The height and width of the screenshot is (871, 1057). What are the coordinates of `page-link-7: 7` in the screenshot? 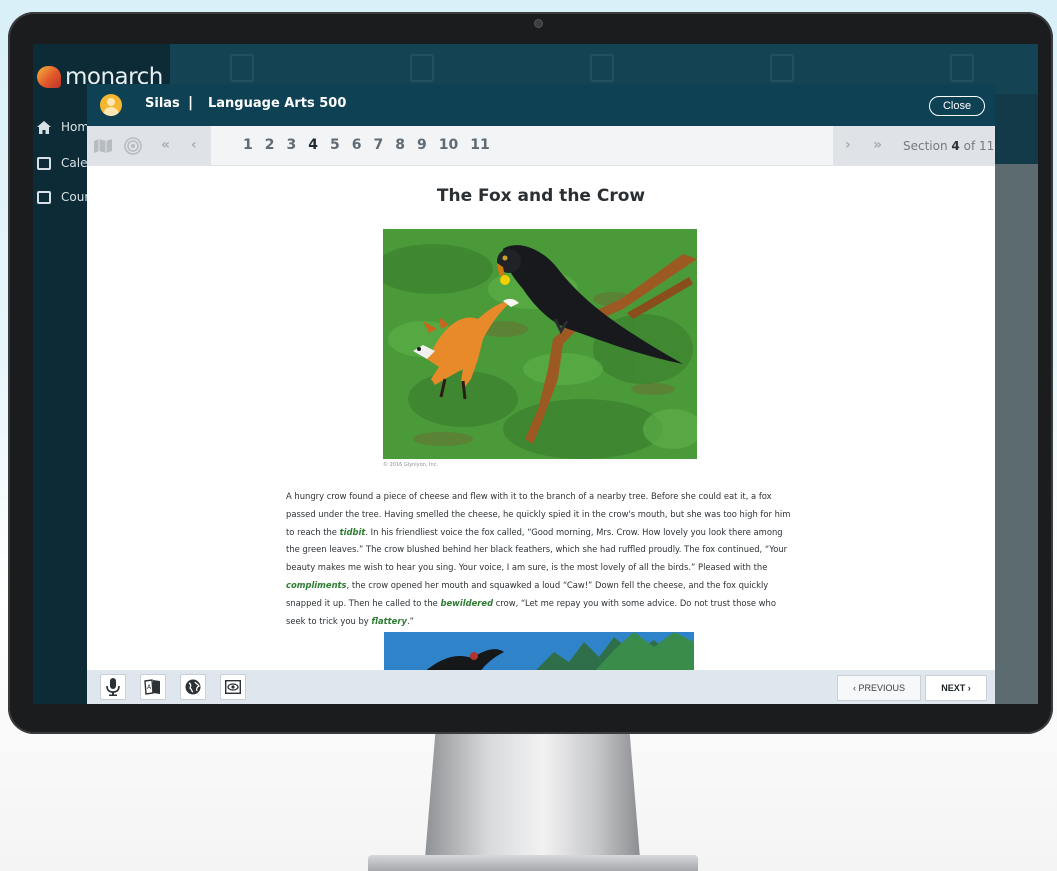 It's located at (379, 145).